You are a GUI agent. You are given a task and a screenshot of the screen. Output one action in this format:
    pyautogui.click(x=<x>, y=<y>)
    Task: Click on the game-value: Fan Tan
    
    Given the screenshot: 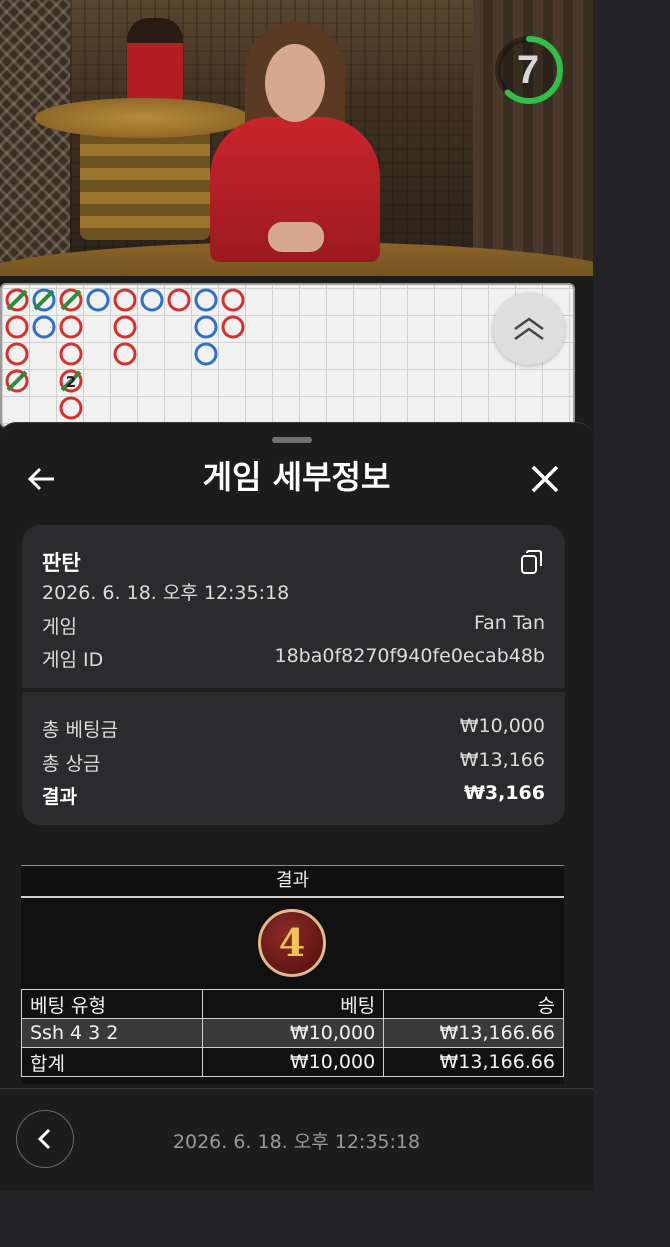 What is the action you would take?
    pyautogui.click(x=509, y=623)
    